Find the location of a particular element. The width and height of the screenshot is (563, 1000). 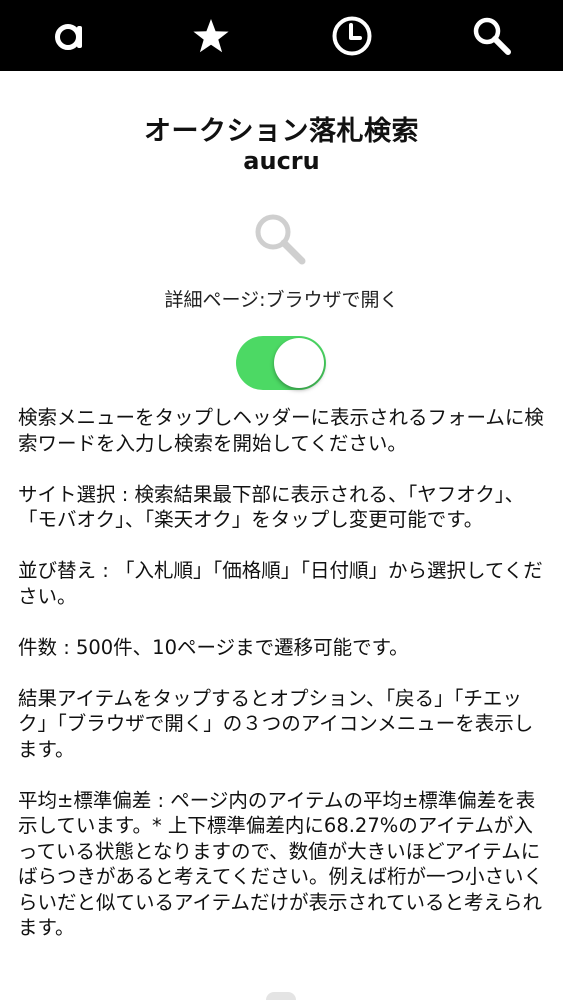

star-icon is located at coordinates (211, 35).